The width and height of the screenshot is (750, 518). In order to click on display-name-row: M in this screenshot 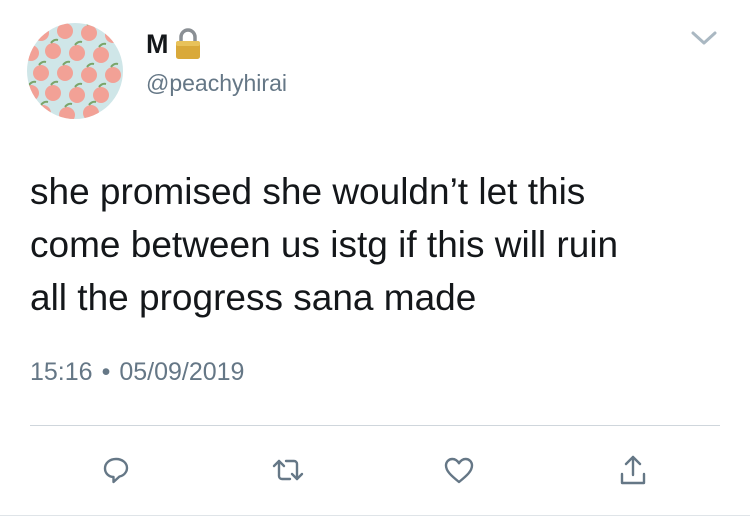, I will do `click(174, 44)`.